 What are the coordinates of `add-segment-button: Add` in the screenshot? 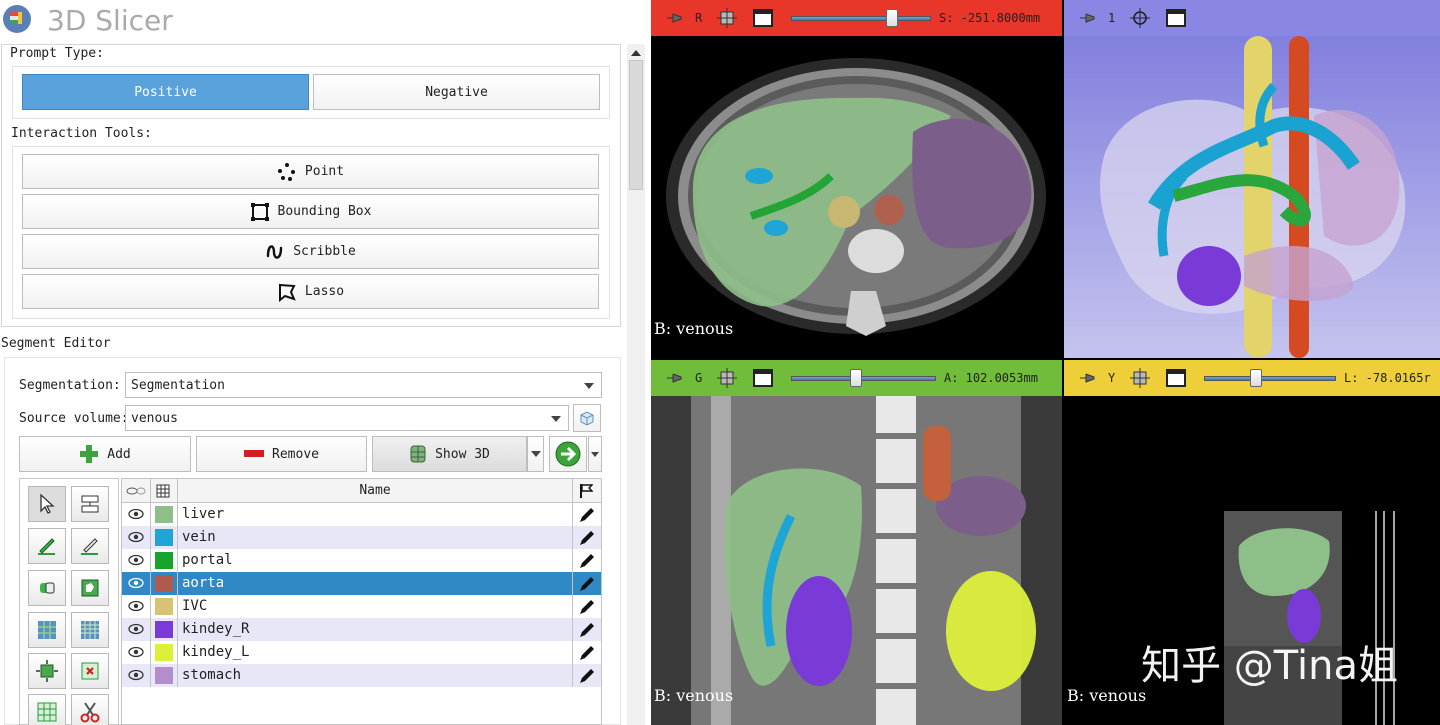 It's located at (105, 454).